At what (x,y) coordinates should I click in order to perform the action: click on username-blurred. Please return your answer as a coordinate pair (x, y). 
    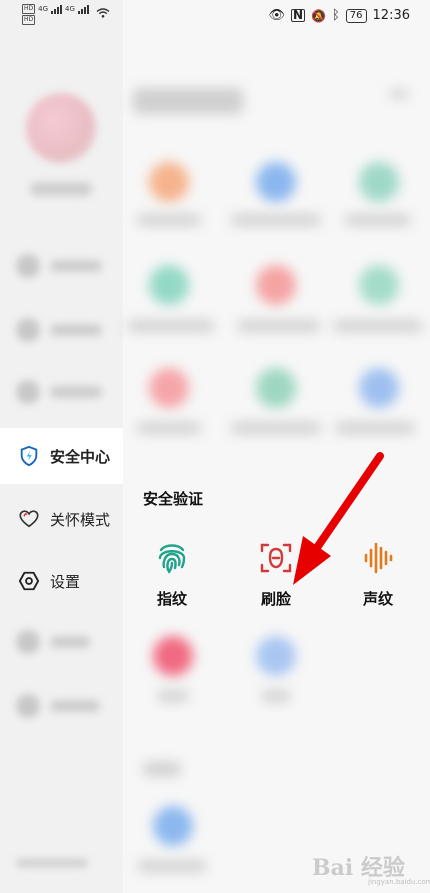
    Looking at the image, I should click on (61, 189).